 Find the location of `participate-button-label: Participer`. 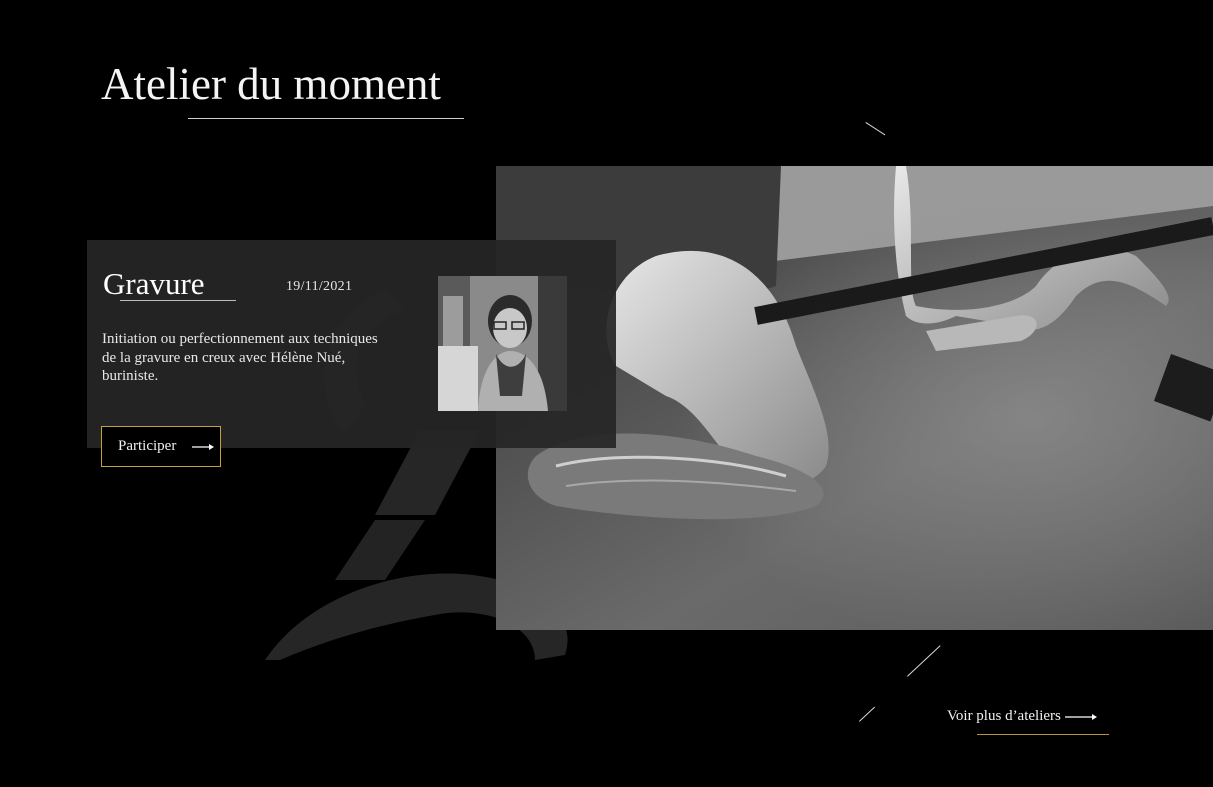

participate-button-label: Participer is located at coordinates (147, 446).